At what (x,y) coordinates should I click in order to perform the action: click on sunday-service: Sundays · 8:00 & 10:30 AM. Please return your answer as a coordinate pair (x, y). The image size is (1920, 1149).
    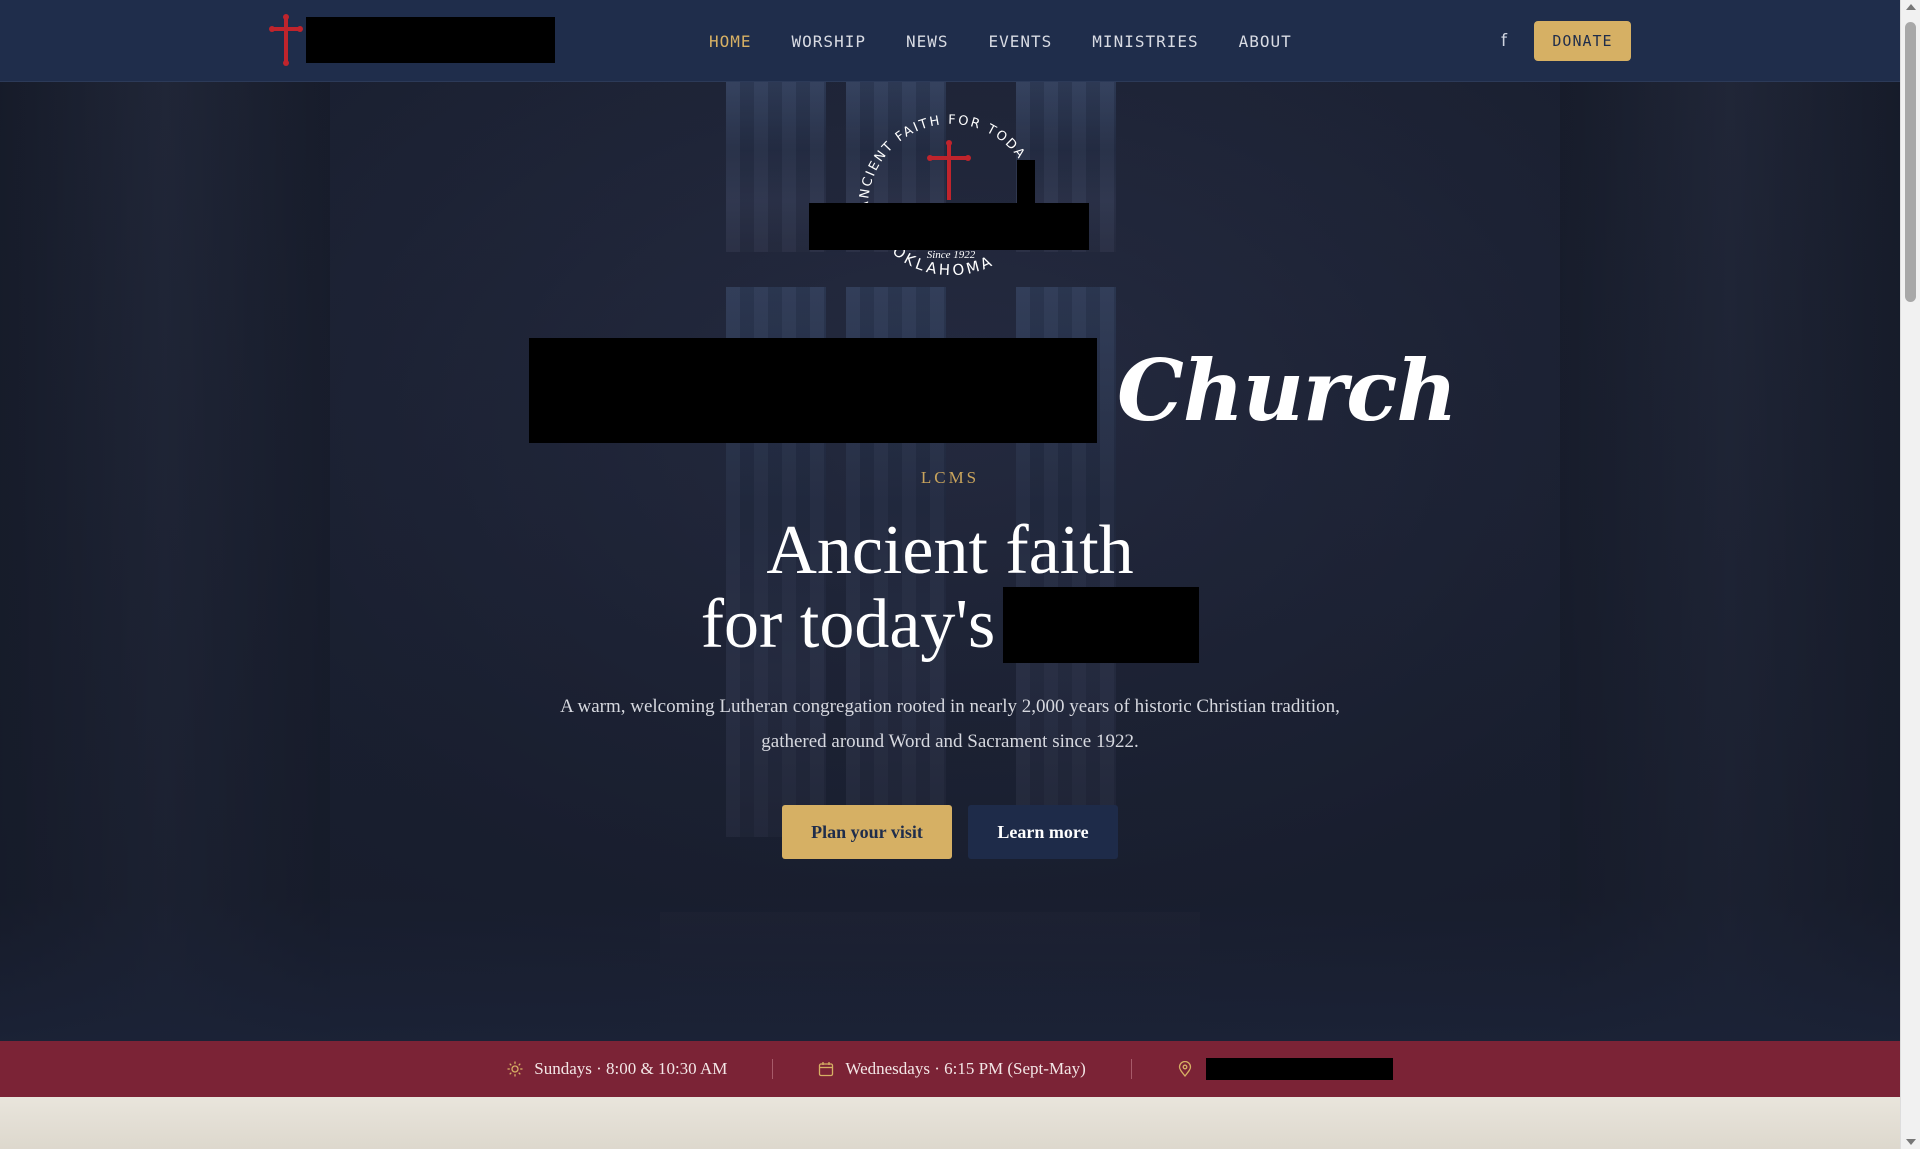
    Looking at the image, I should click on (617, 1069).